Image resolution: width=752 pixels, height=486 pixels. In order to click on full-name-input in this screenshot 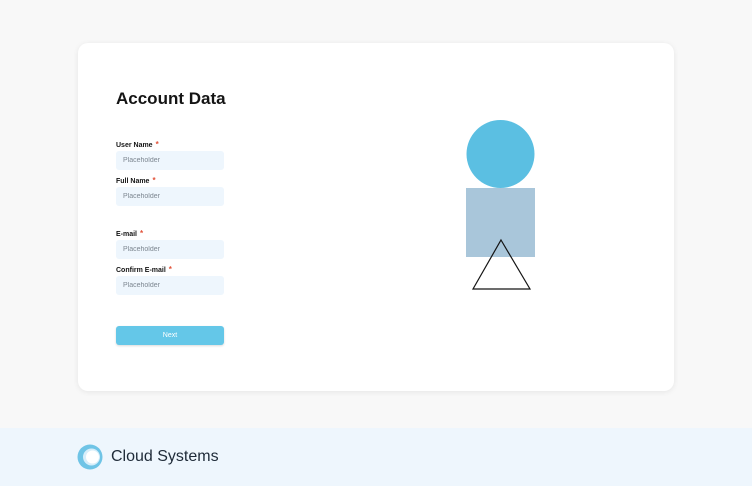, I will do `click(170, 196)`.